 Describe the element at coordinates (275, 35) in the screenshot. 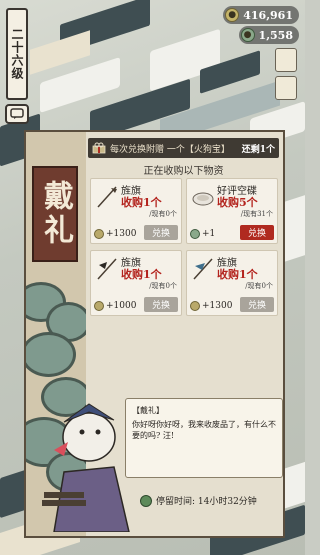

I see `jade-amount: 1,558` at that location.